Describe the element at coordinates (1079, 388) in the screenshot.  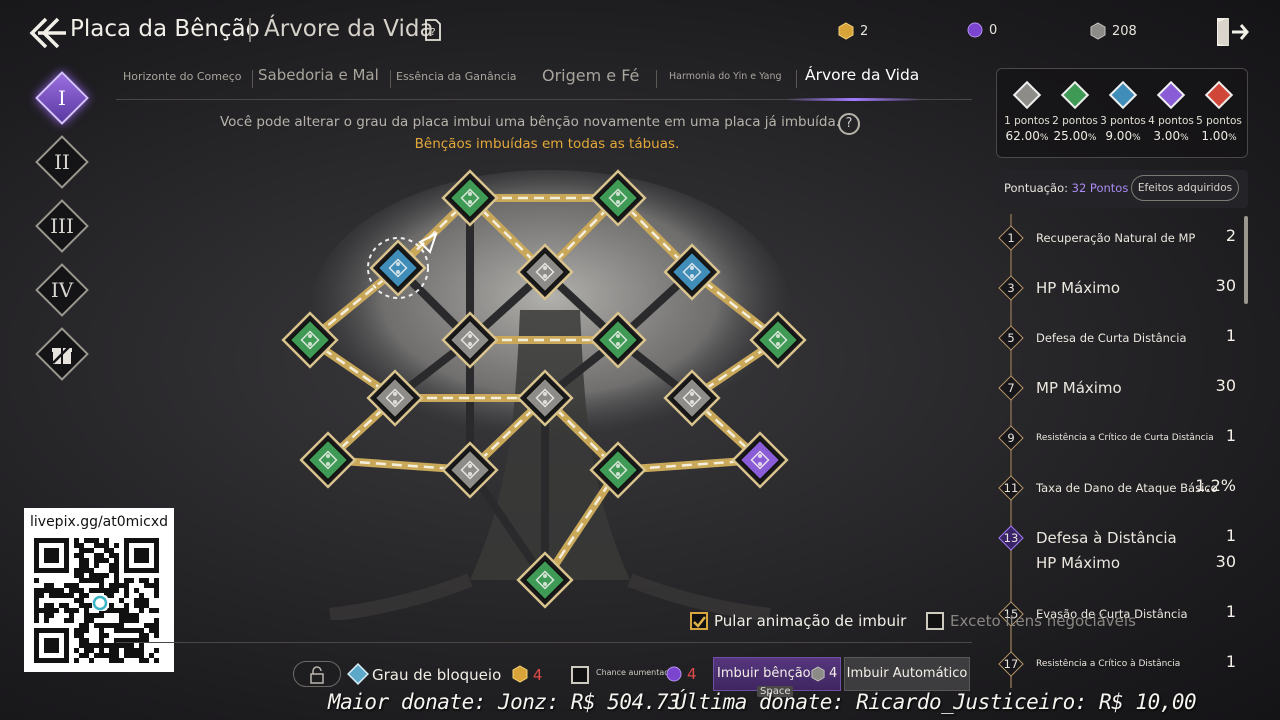
I see `effect-name: MP Máximo` at that location.